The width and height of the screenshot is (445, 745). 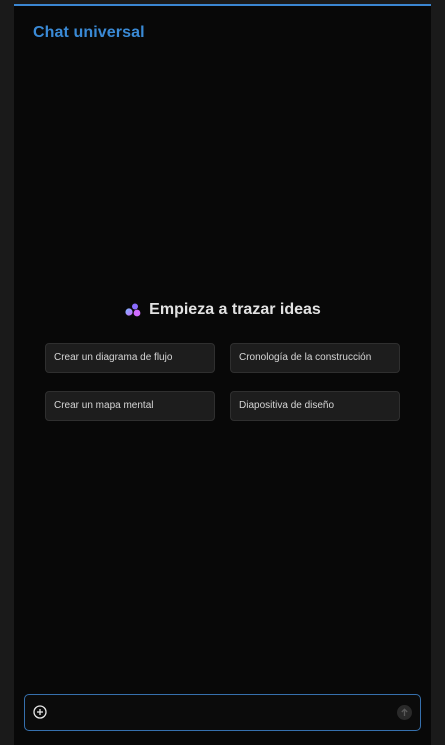 I want to click on message-input, so click(x=222, y=714).